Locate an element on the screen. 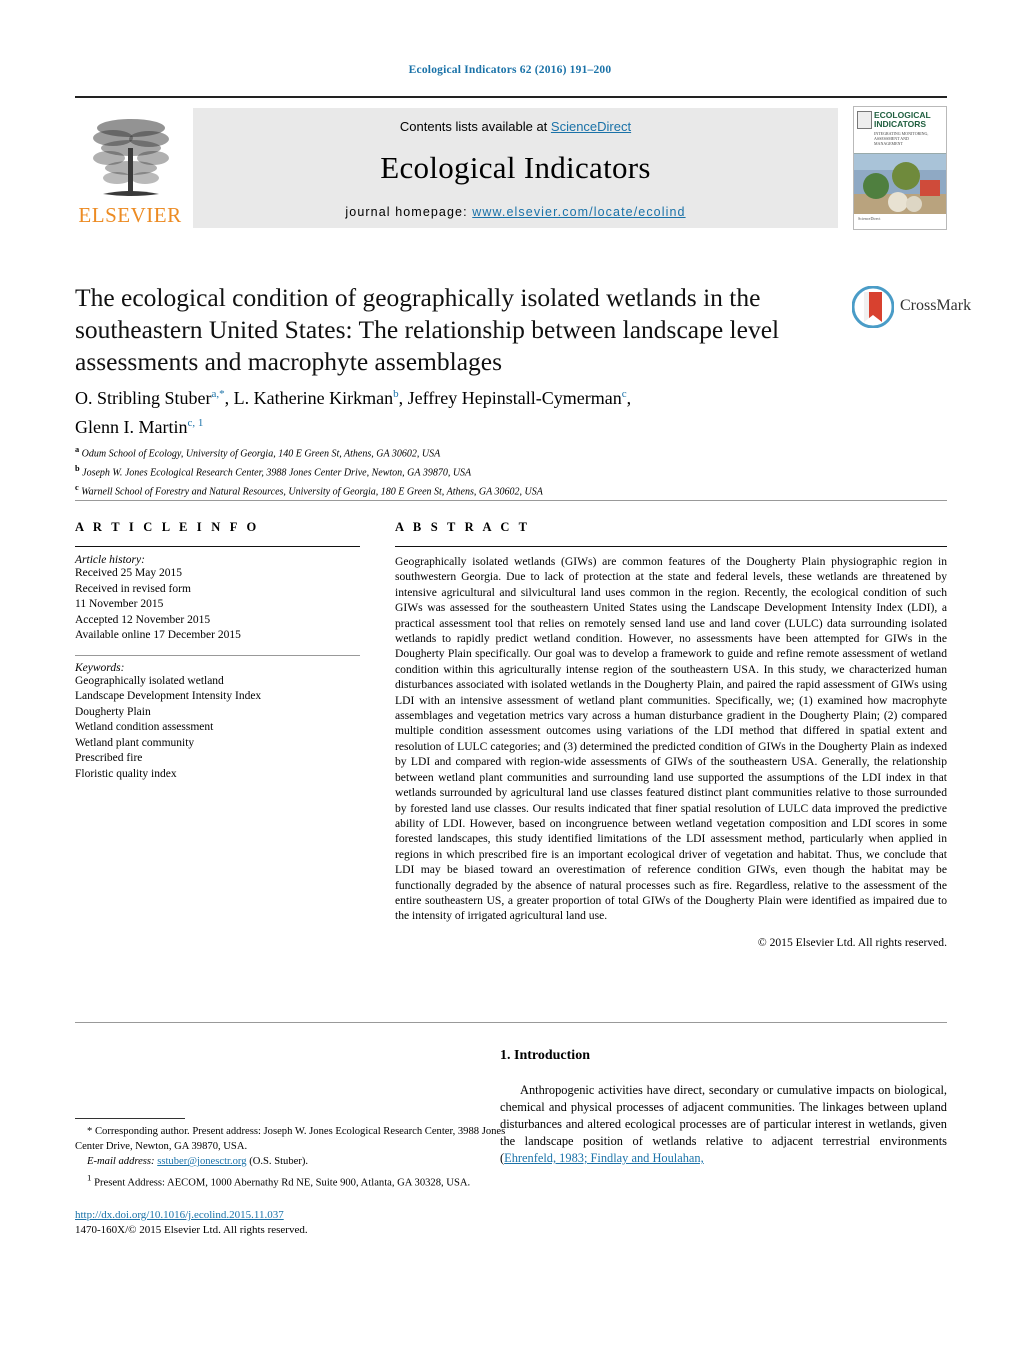  keyword-item: Floristic quality index is located at coordinates (126, 773).